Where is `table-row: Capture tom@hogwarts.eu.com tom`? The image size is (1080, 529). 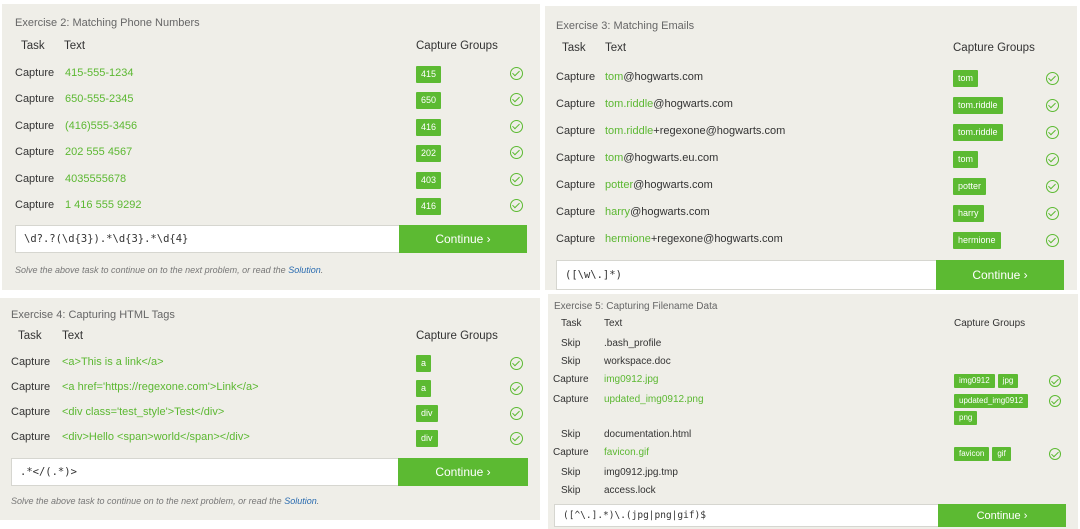
table-row: Capture tom@hogwarts.eu.com tom is located at coordinates (811, 159).